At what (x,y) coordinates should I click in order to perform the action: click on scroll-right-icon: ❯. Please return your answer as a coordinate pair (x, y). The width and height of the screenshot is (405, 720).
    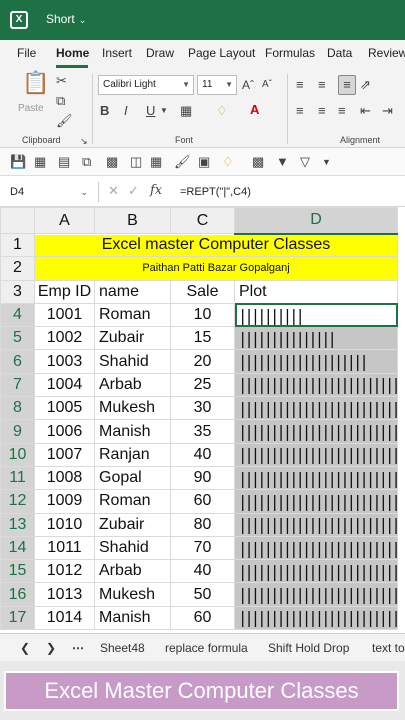
    Looking at the image, I should click on (51, 648).